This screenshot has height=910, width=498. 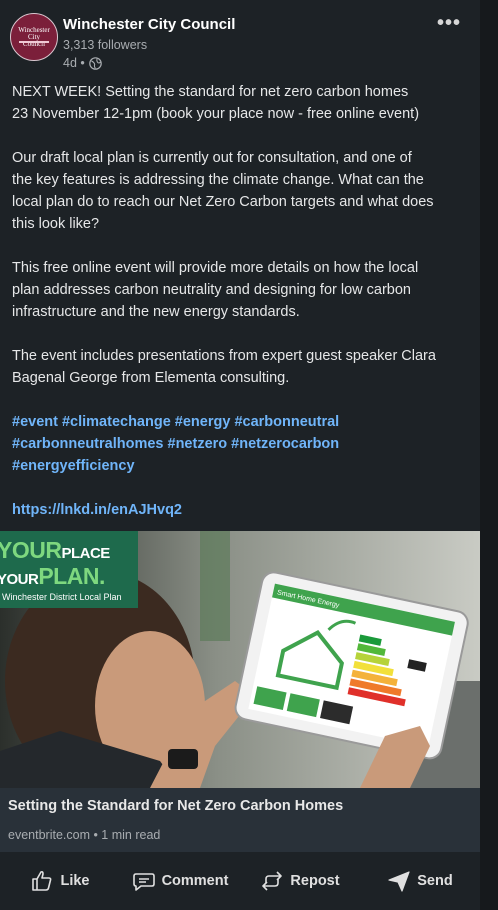 I want to click on brand-line-1: YOURPLACE, so click(x=55, y=550).